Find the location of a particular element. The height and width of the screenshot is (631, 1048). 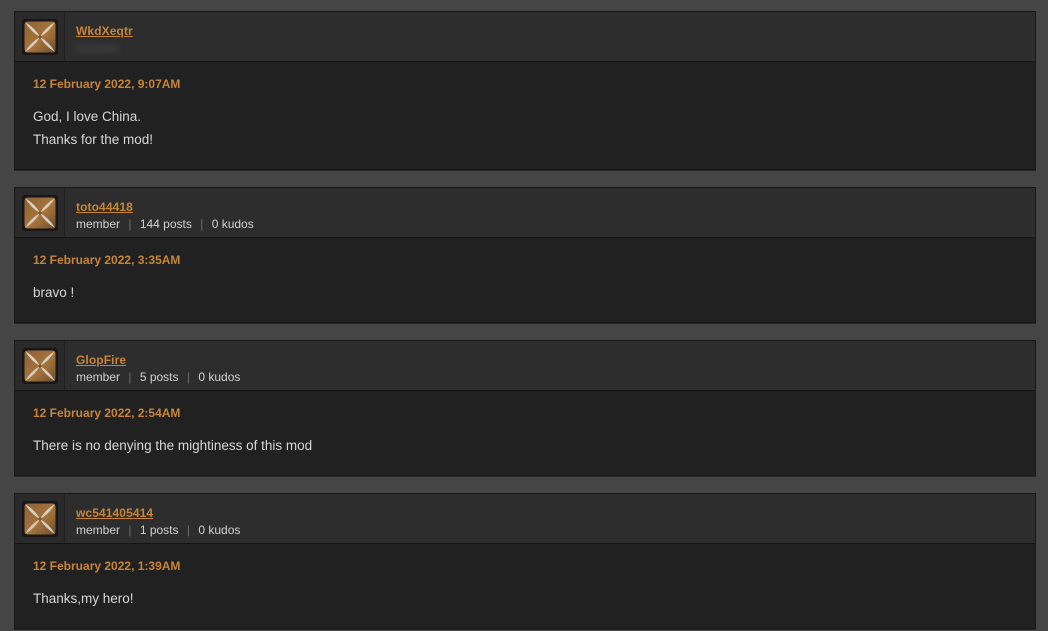

post-count-label: 5 posts is located at coordinates (159, 376).